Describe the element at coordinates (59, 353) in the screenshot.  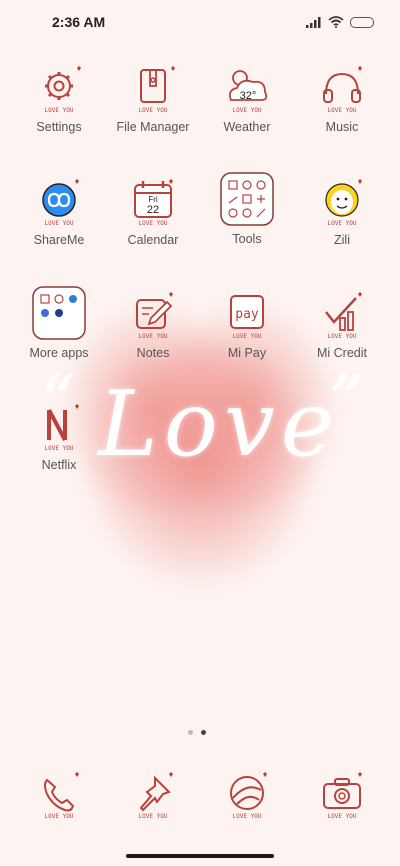
I see `app-label: More apps` at that location.